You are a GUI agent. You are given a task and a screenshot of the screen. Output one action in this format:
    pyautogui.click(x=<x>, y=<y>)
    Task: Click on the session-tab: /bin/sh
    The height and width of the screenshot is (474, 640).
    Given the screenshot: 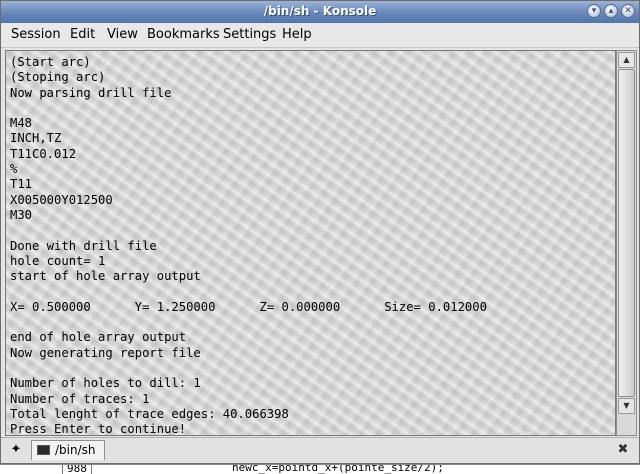 What is the action you would take?
    pyautogui.click(x=68, y=450)
    